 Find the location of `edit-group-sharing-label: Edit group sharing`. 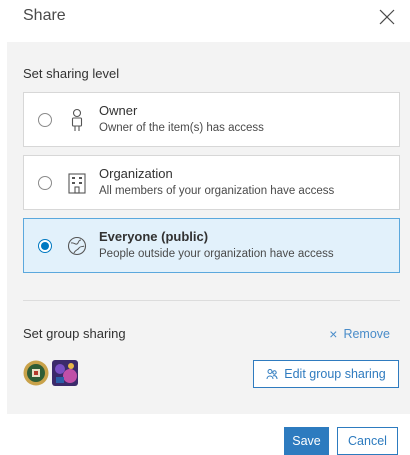

edit-group-sharing-label: Edit group sharing is located at coordinates (335, 374).